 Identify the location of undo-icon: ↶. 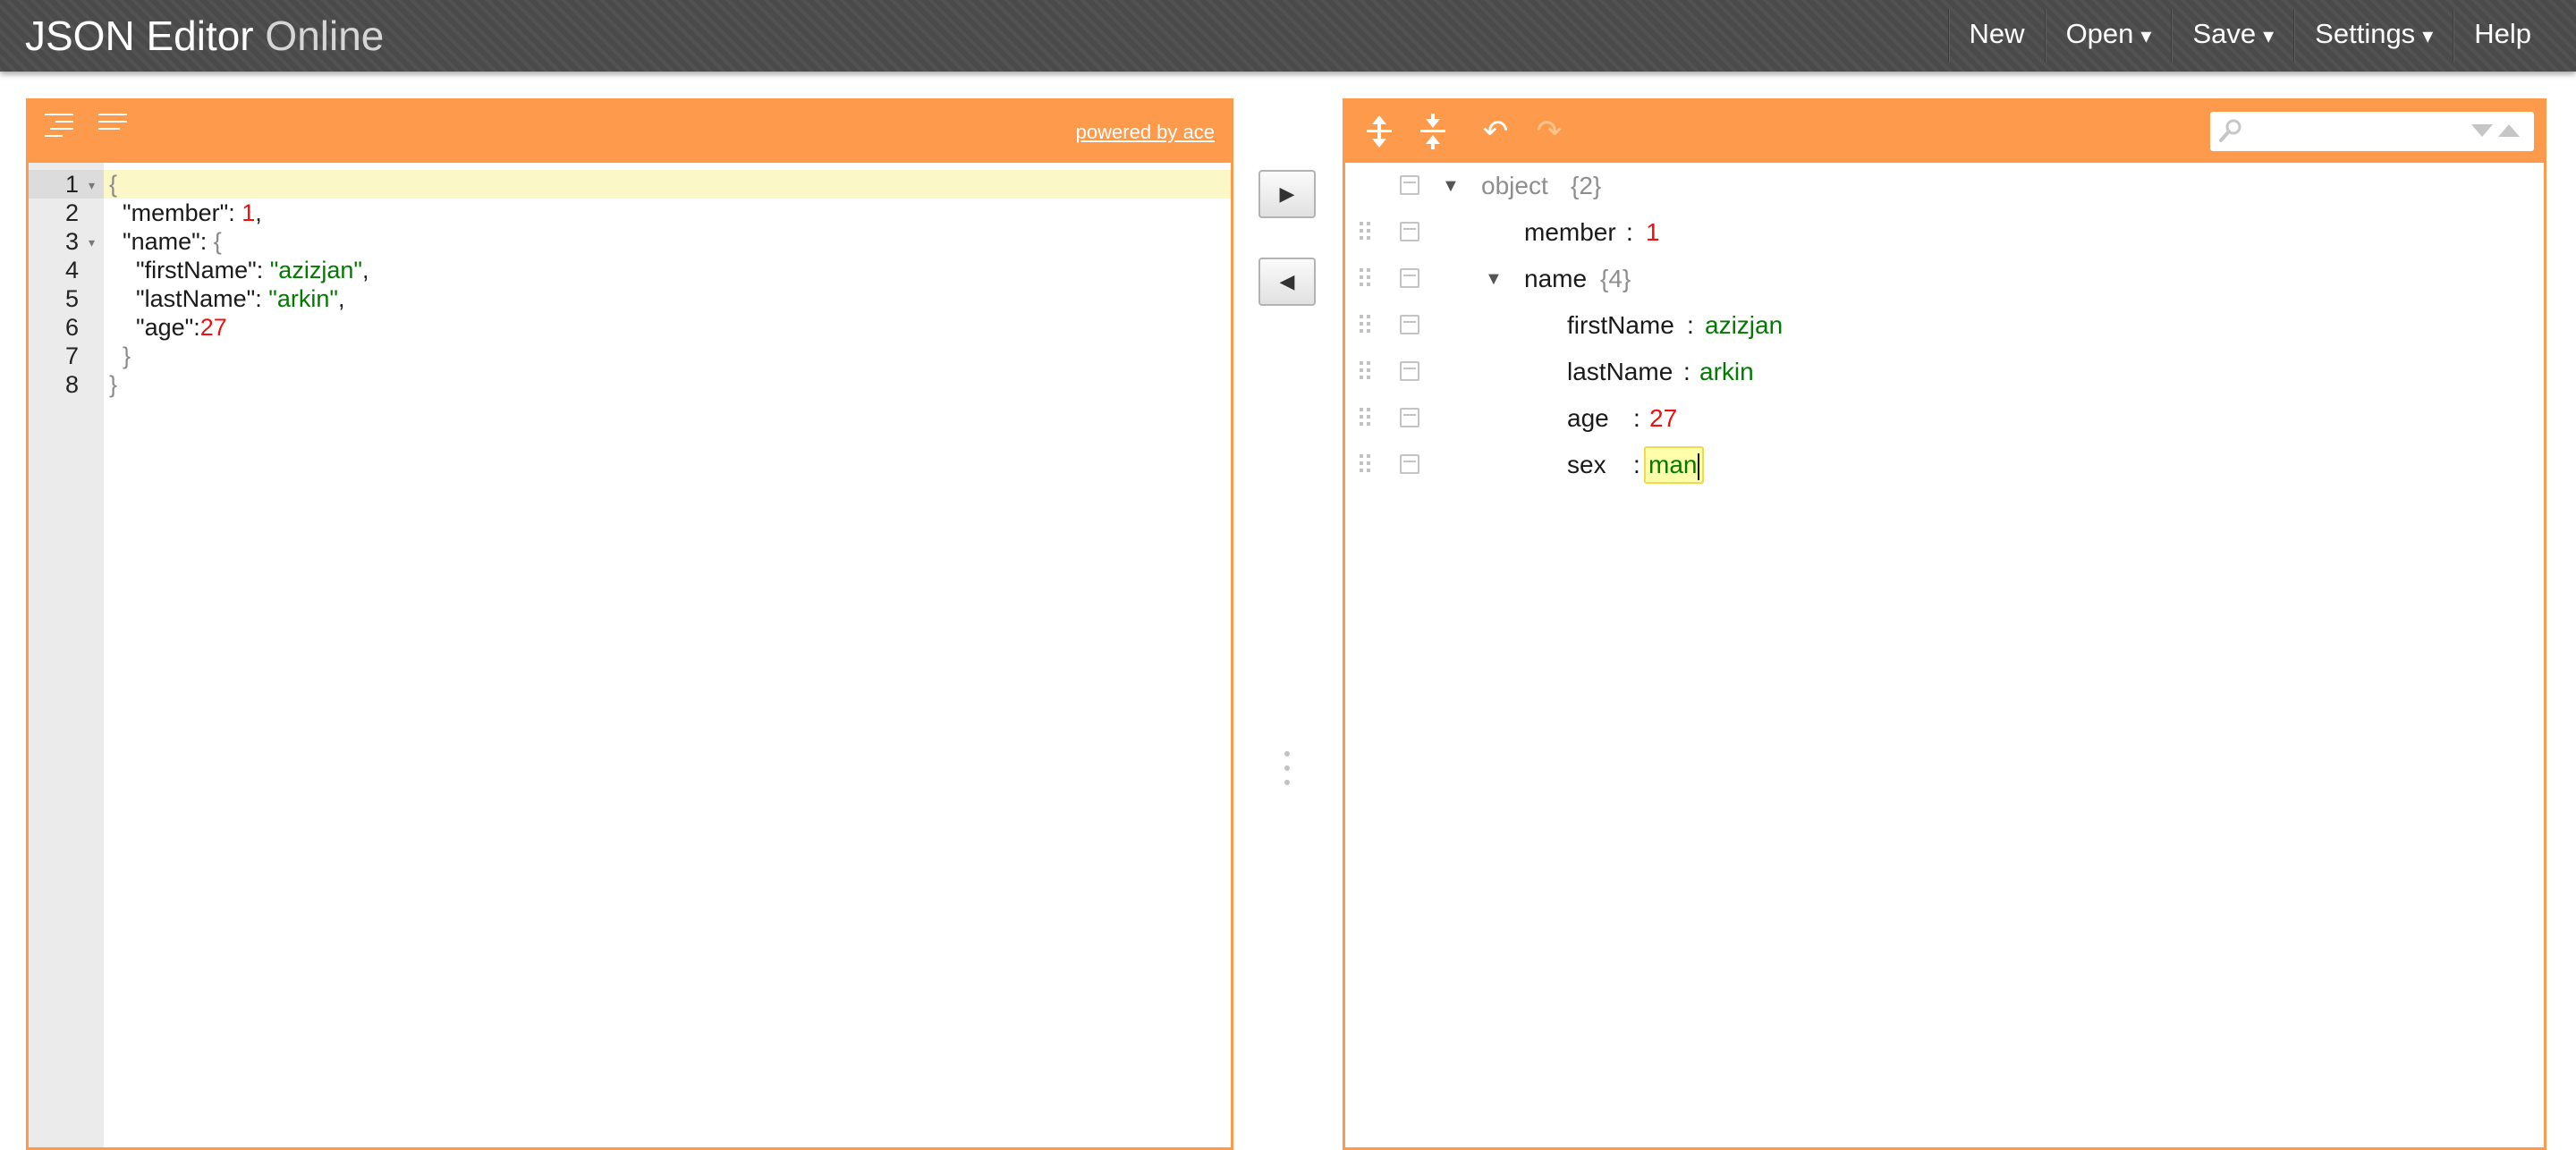
(1495, 131).